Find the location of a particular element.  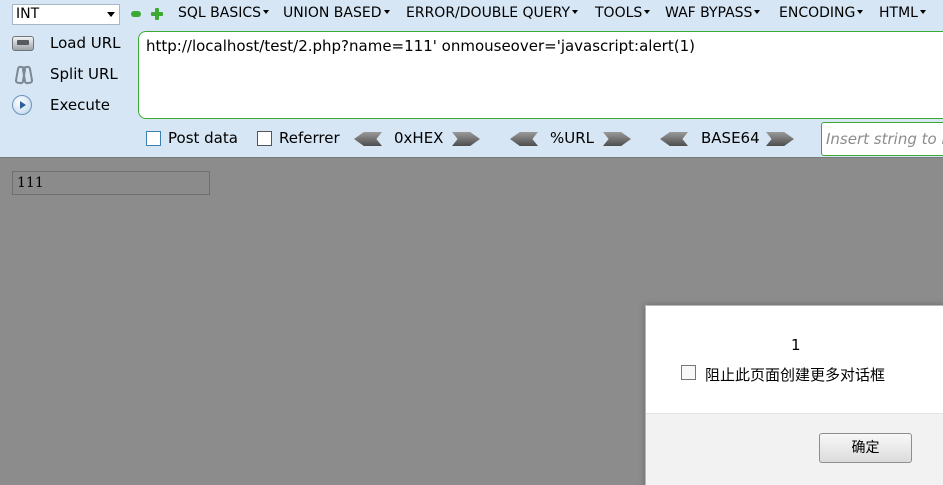

minus-icon is located at coordinates (136, 14).